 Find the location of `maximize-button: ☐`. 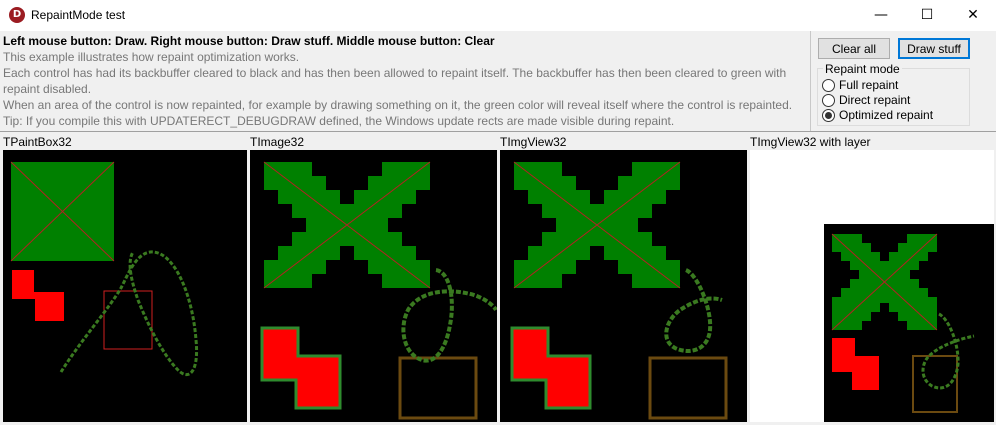

maximize-button: ☐ is located at coordinates (927, 15).